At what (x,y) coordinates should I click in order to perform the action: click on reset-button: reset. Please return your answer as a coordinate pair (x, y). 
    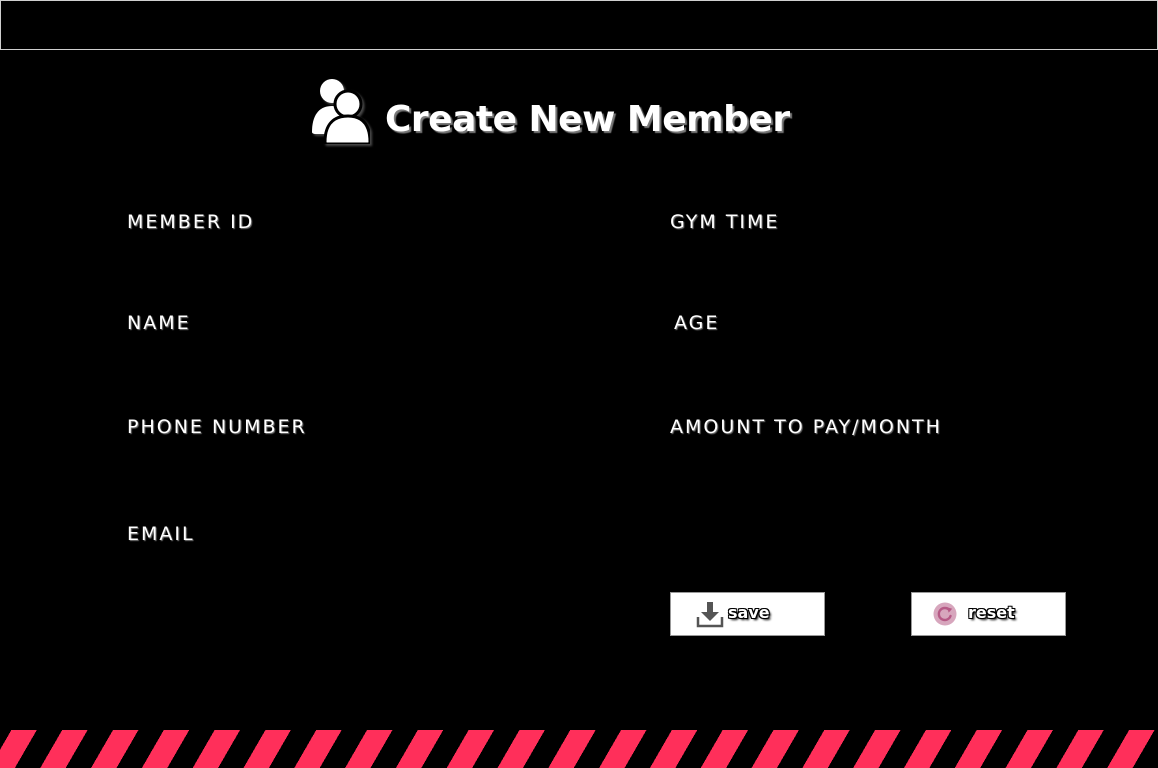
    Looking at the image, I should click on (988, 614).